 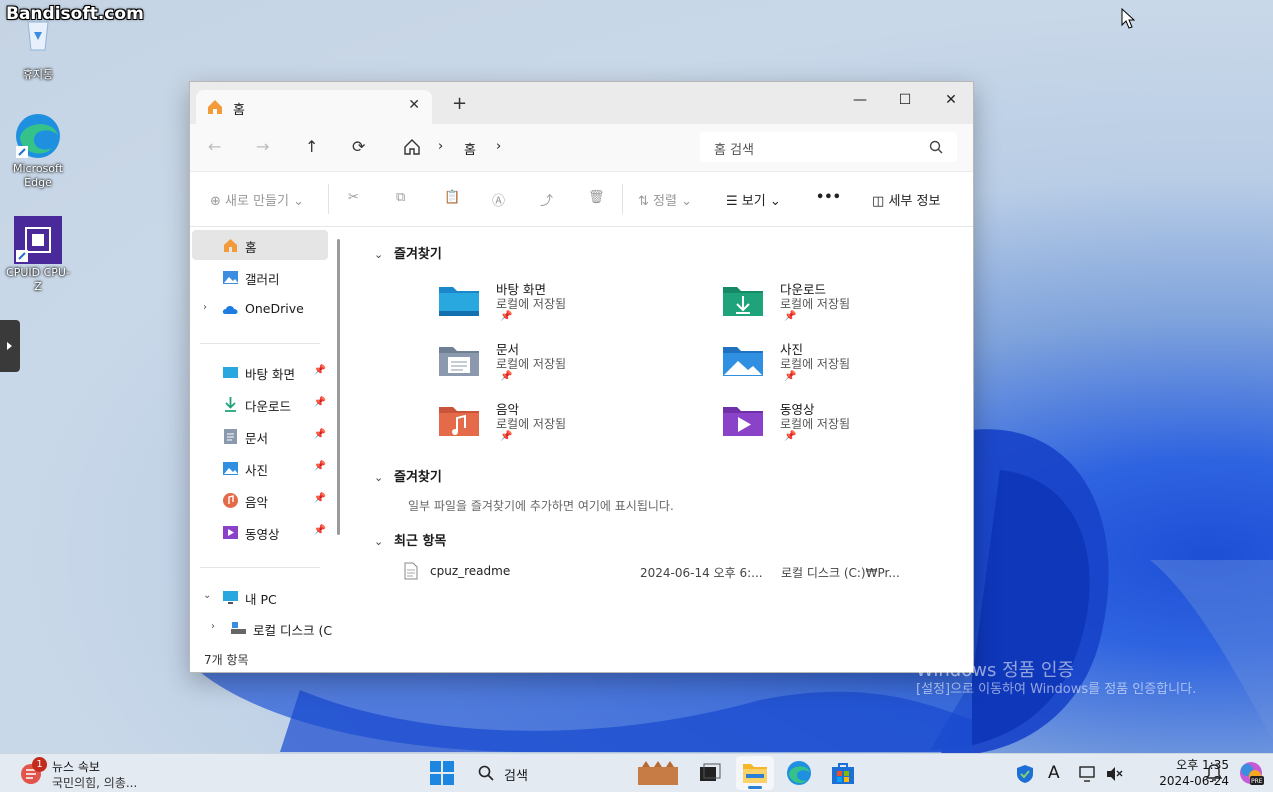 I want to click on sidebar-item-gallery: 갤러리, so click(x=260, y=277).